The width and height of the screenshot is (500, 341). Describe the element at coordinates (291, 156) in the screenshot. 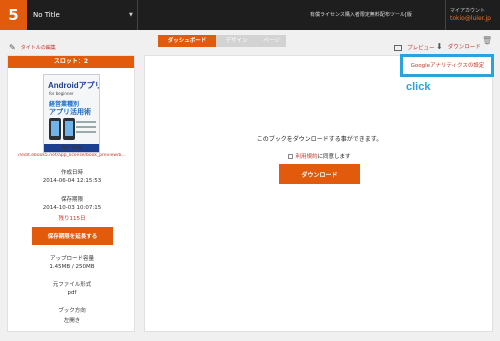

I see `terms-checkbox` at that location.